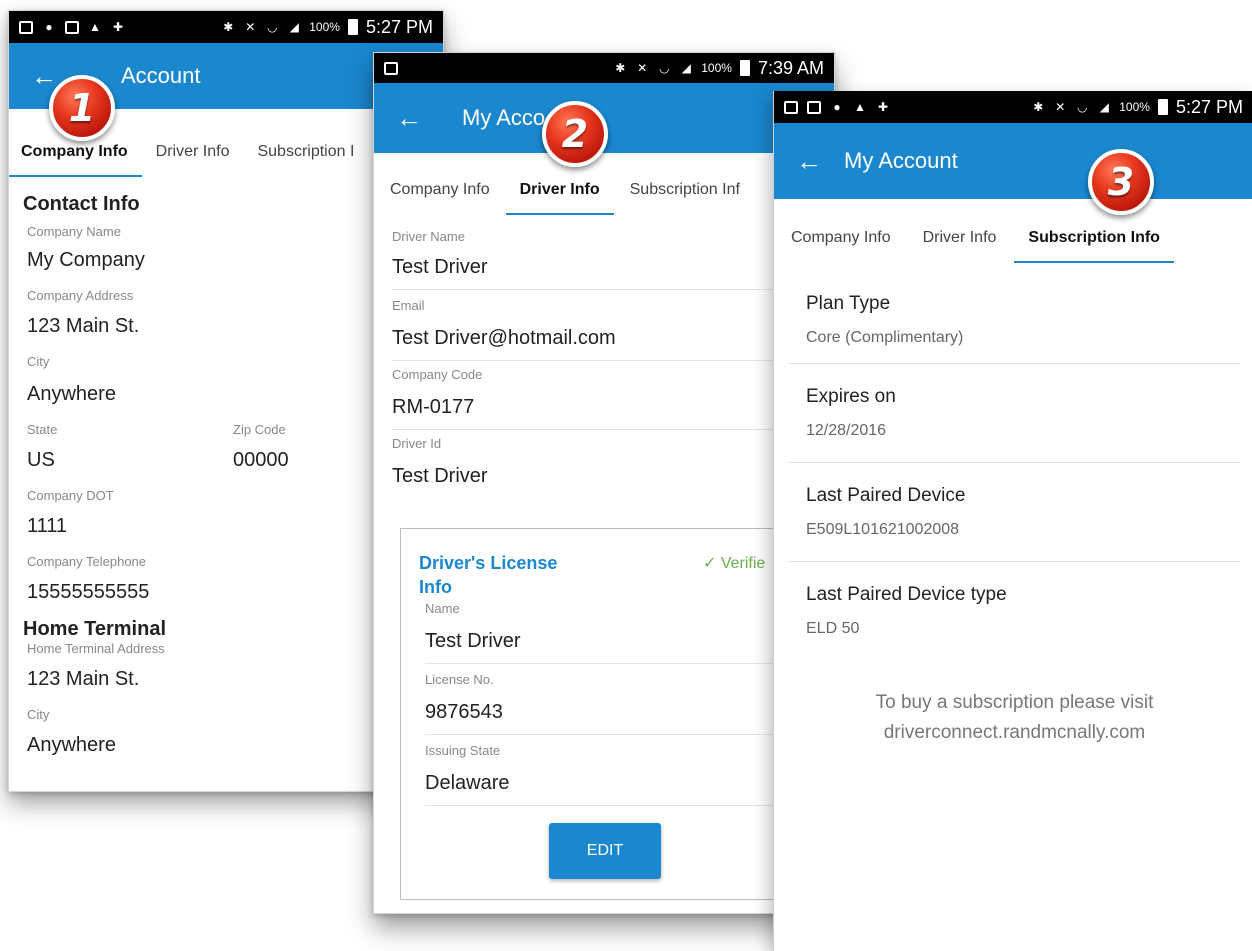 Image resolution: width=1252 pixels, height=951 pixels. What do you see at coordinates (261, 460) in the screenshot?
I see `zip-value: 00000` at bounding box center [261, 460].